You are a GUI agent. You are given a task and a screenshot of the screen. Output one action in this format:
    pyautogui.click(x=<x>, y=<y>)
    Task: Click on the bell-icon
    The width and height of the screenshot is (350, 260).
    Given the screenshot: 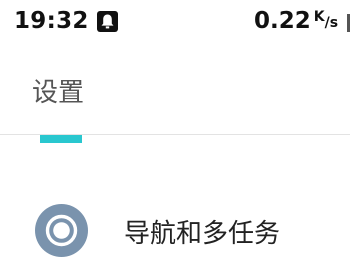 What is the action you would take?
    pyautogui.click(x=107, y=21)
    